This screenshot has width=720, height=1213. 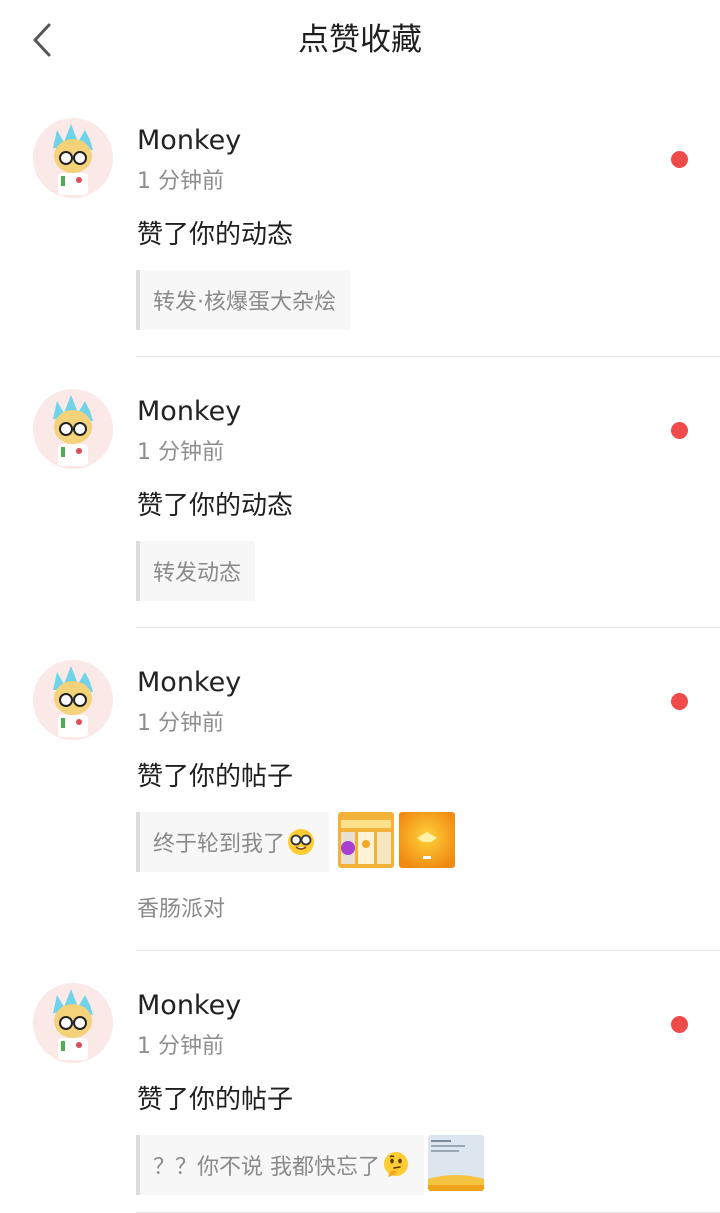 What do you see at coordinates (181, 910) in the screenshot?
I see `topic-tag: 香肠派对` at bounding box center [181, 910].